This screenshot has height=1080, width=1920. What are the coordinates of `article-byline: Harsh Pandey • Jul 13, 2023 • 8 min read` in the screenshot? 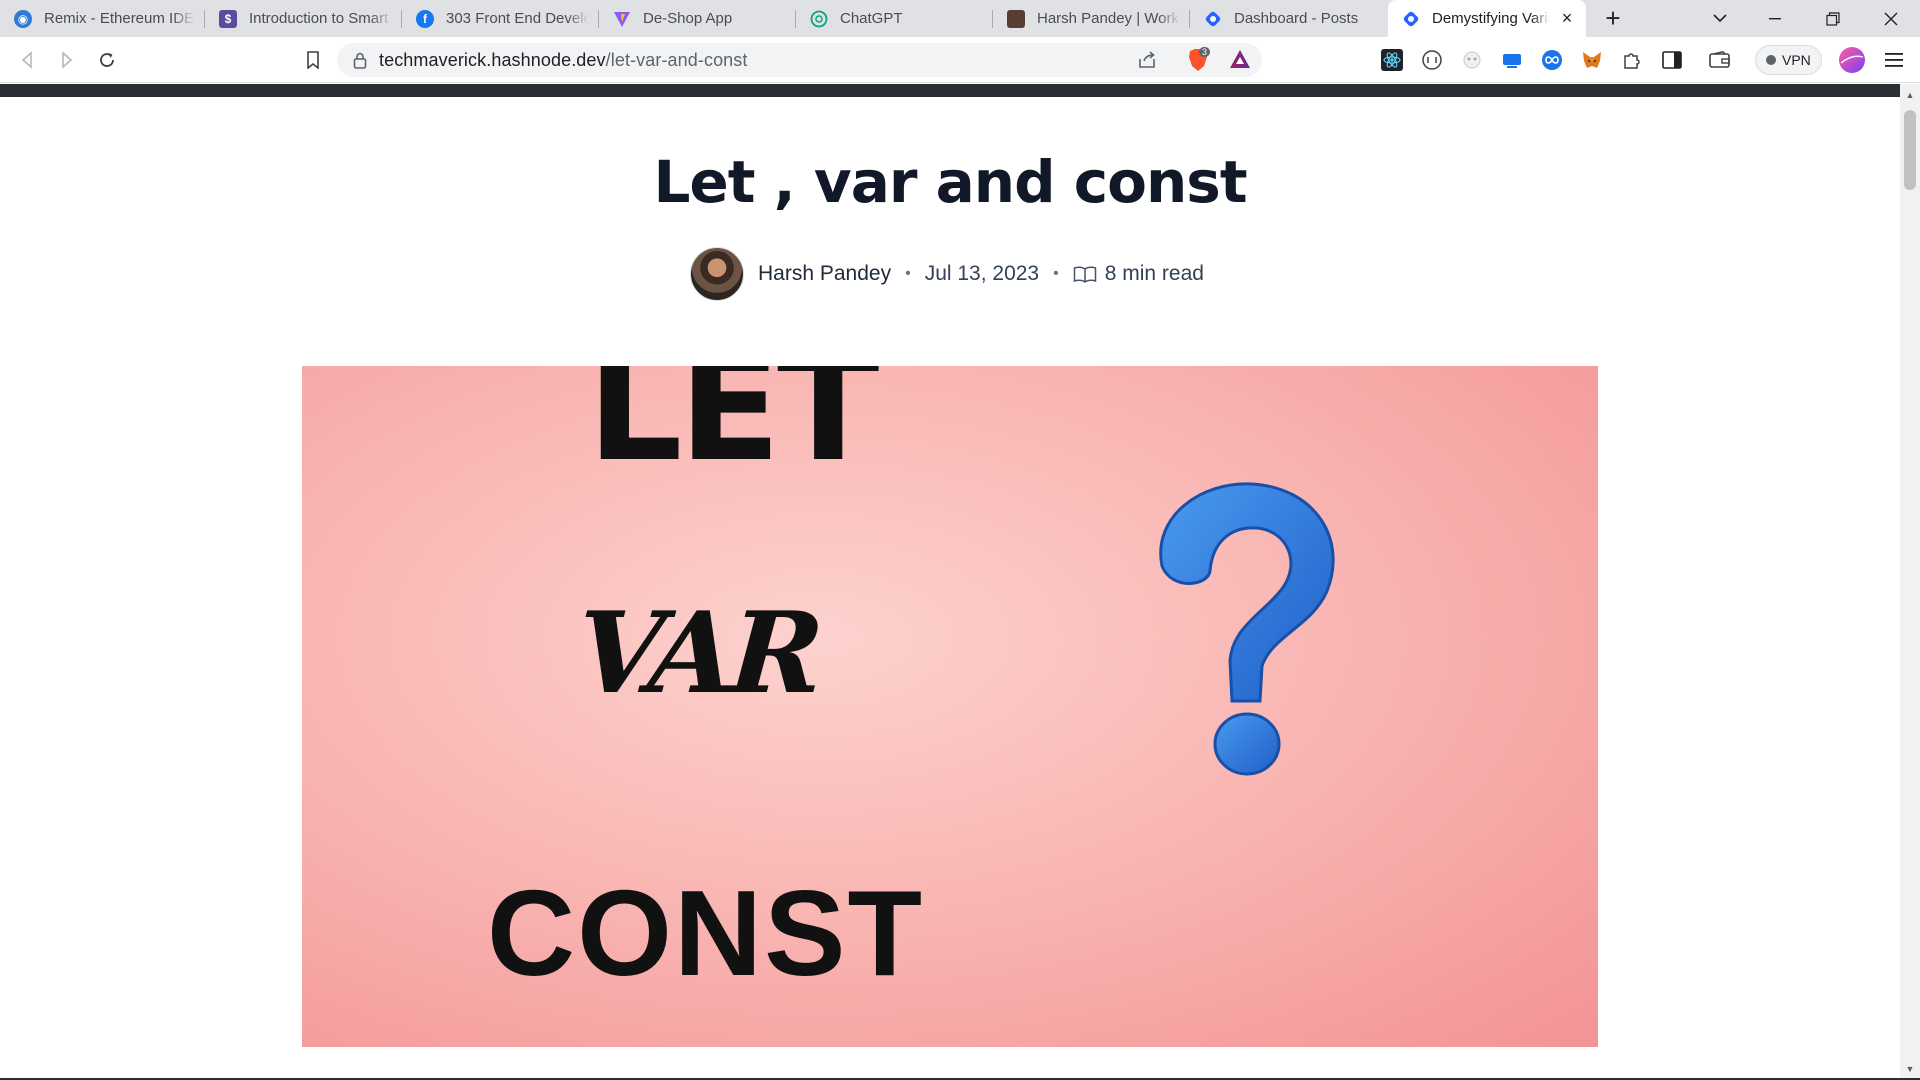 It's located at (947, 274).